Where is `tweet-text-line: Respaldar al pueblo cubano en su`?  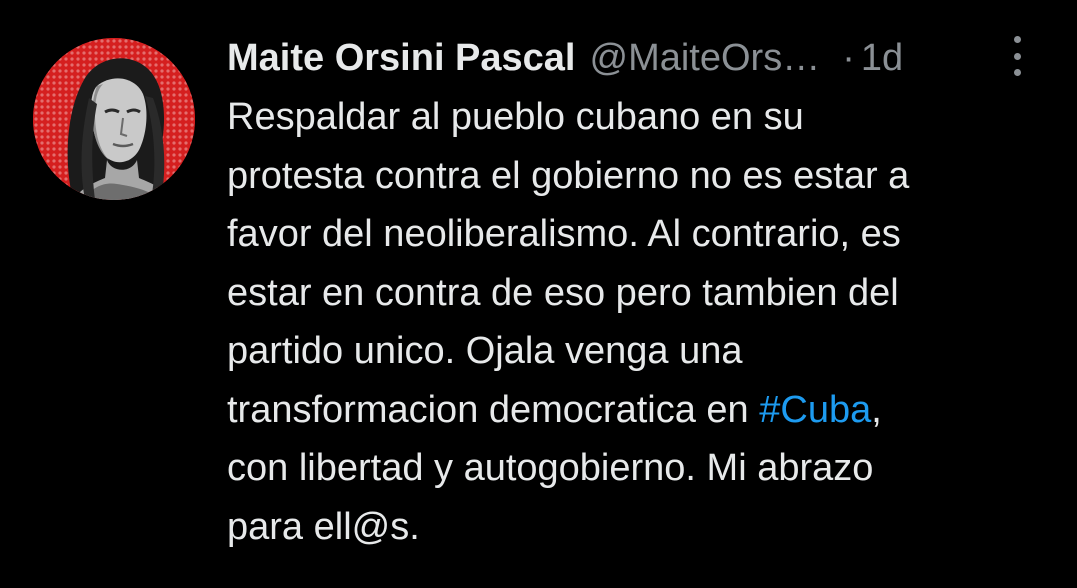
tweet-text-line: Respaldar al pueblo cubano en su is located at coordinates (515, 117).